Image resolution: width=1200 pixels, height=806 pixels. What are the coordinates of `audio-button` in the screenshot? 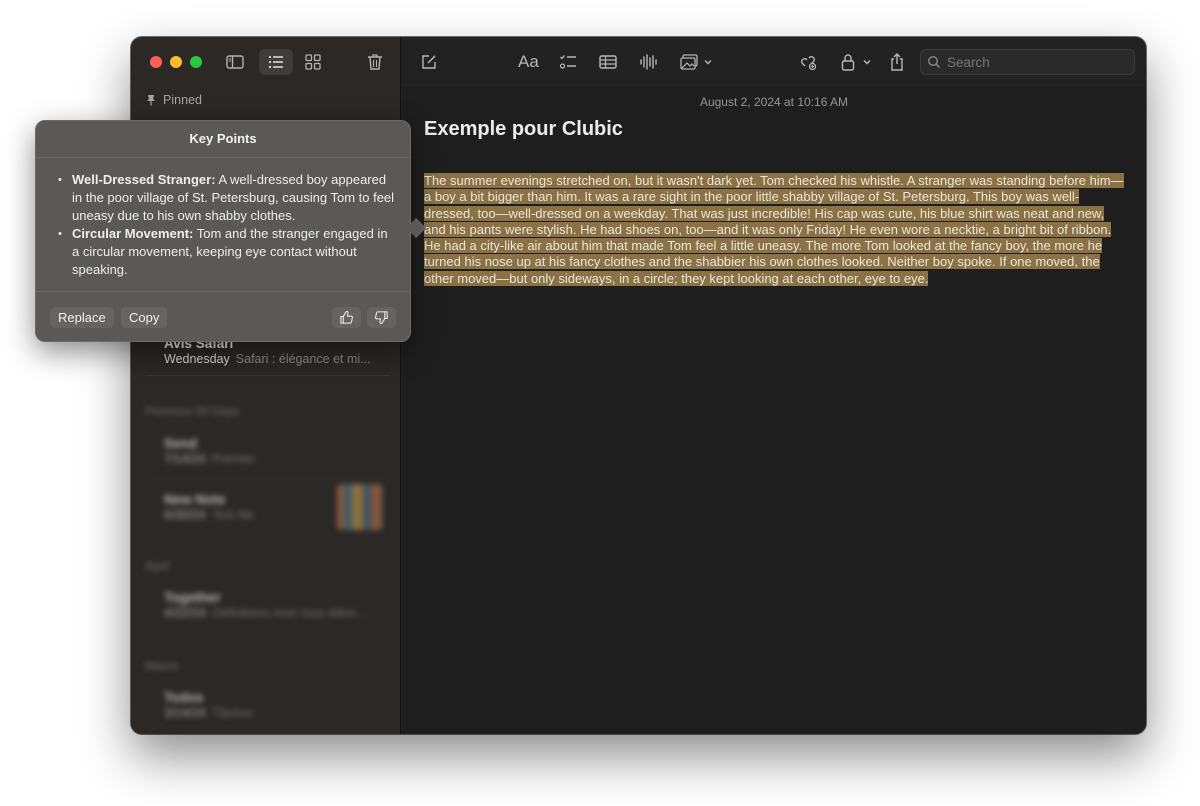 It's located at (648, 62).